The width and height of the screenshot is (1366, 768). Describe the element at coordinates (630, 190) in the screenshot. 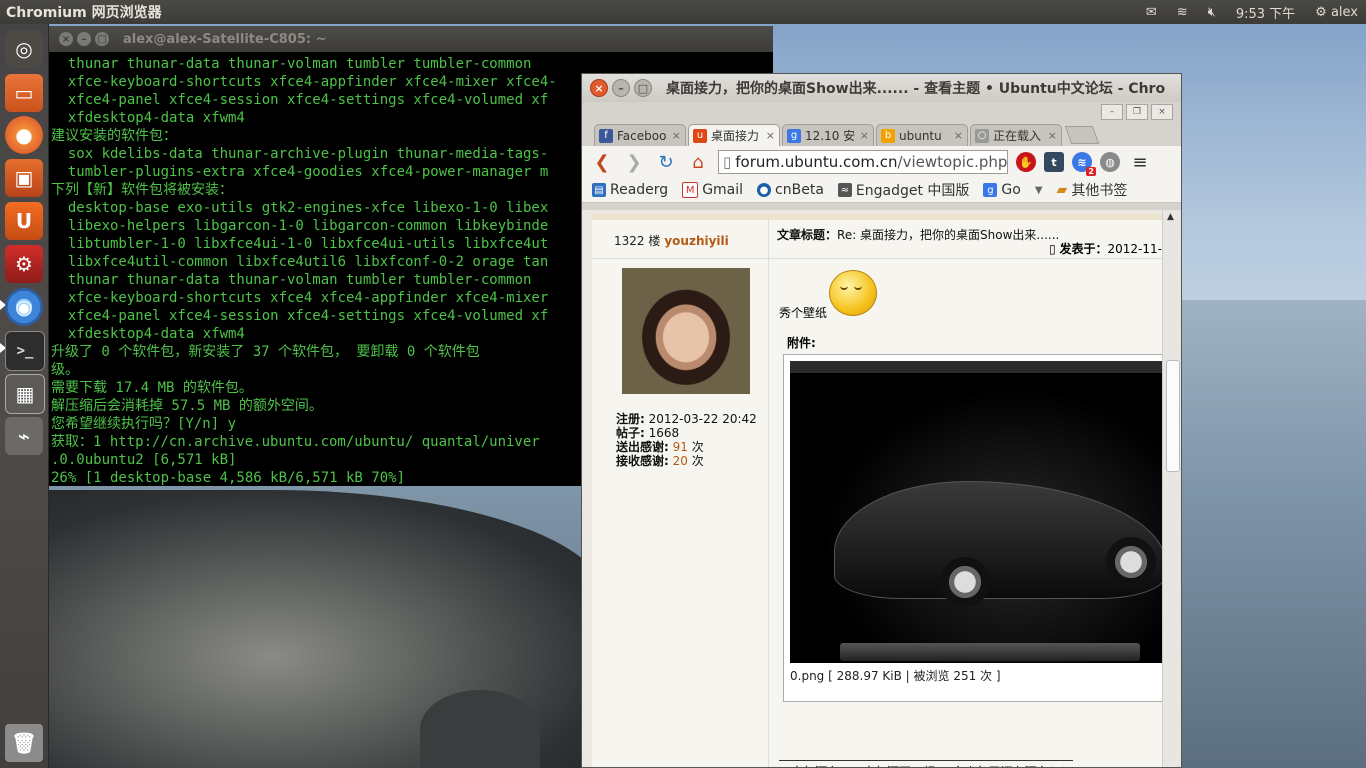

I see `bookmark-readerg: ▤ Readerg` at that location.